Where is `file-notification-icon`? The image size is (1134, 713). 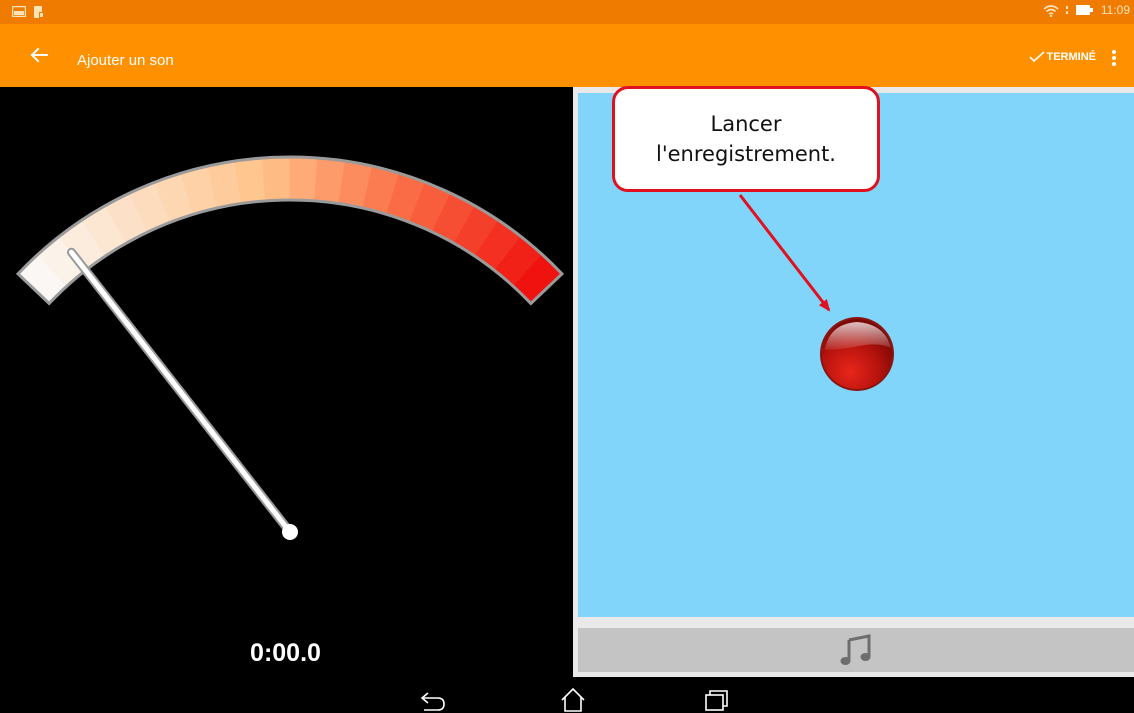 file-notification-icon is located at coordinates (39, 12).